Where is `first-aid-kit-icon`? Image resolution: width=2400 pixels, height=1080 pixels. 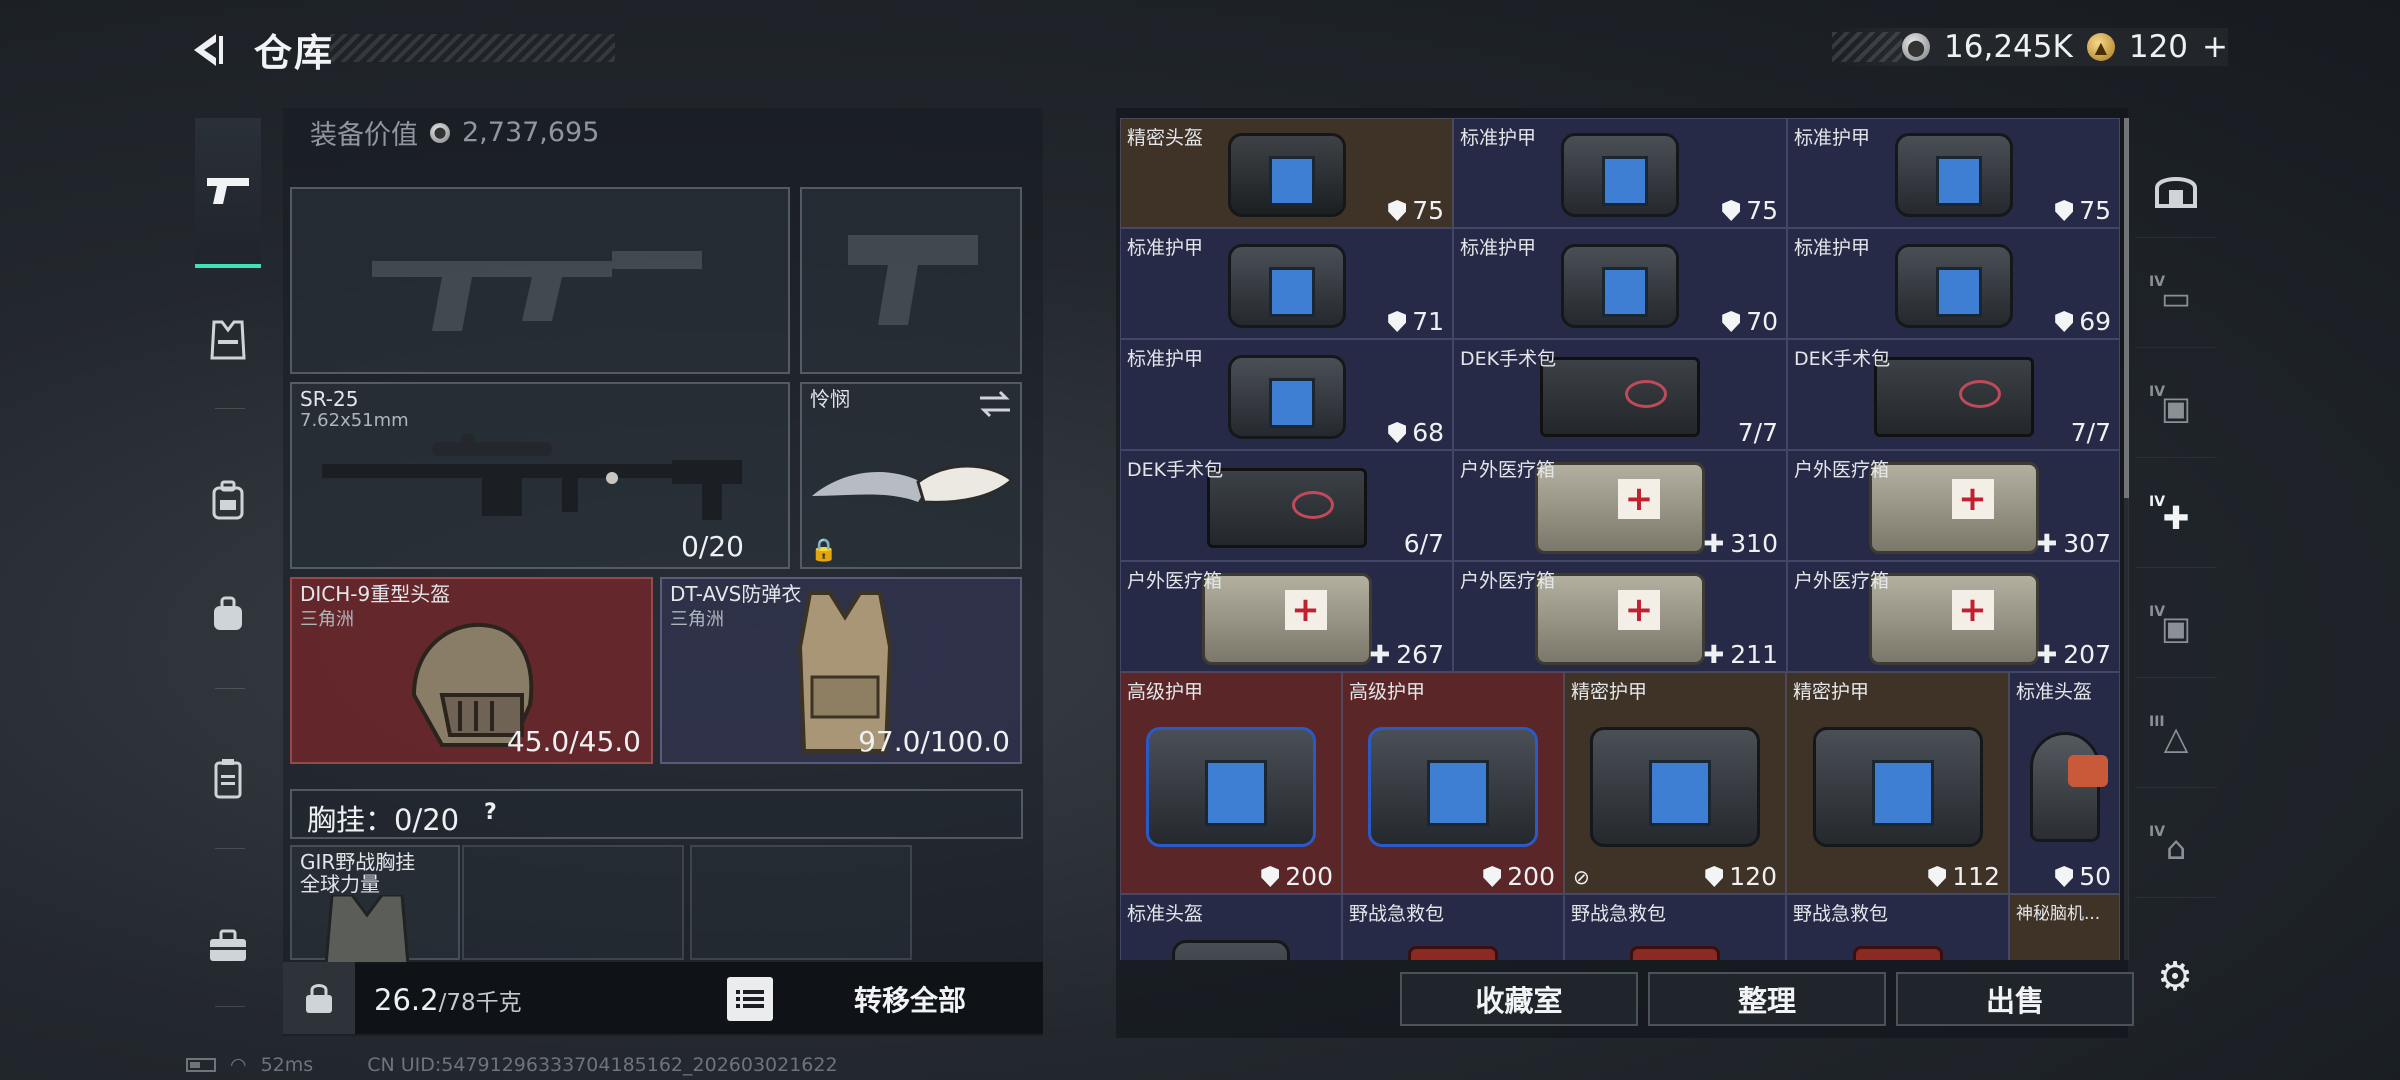 first-aid-kit-icon is located at coordinates (1675, 953).